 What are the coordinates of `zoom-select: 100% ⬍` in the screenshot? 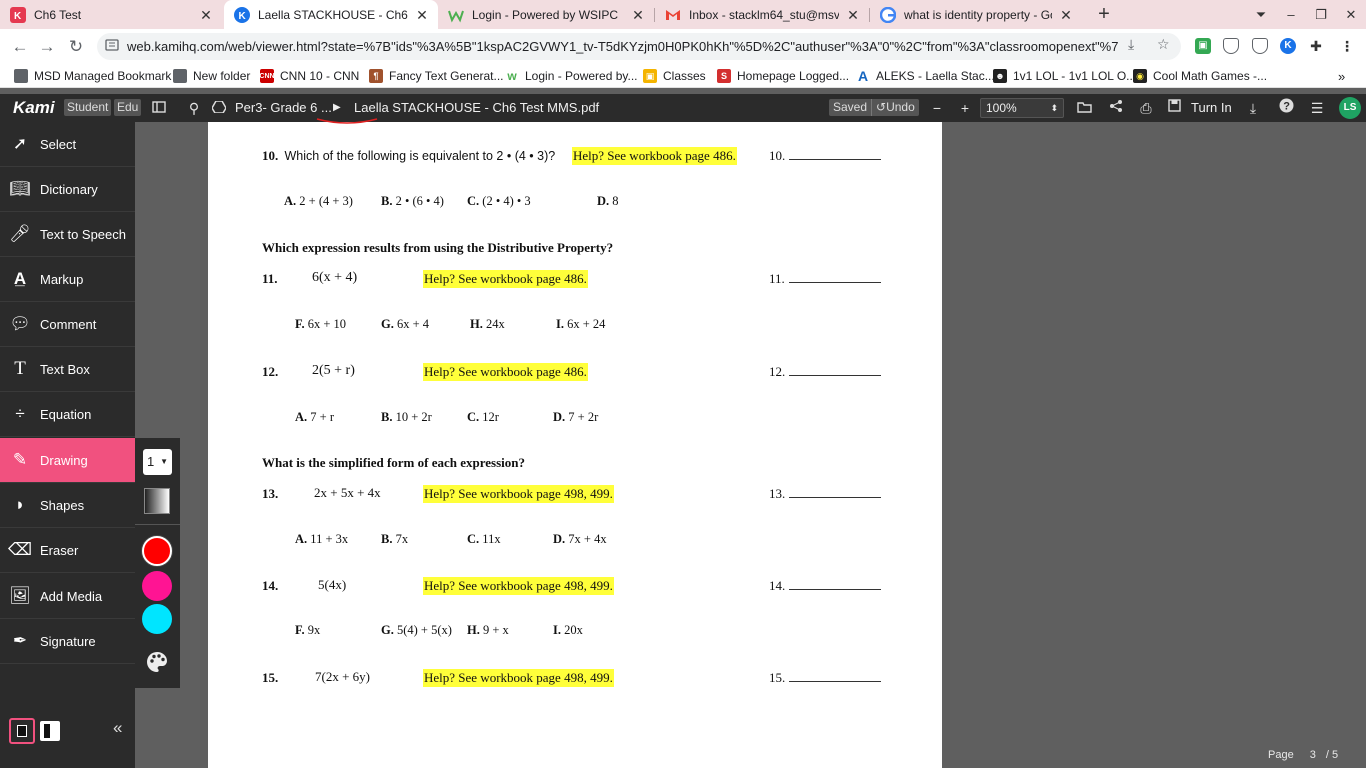 It's located at (1022, 108).